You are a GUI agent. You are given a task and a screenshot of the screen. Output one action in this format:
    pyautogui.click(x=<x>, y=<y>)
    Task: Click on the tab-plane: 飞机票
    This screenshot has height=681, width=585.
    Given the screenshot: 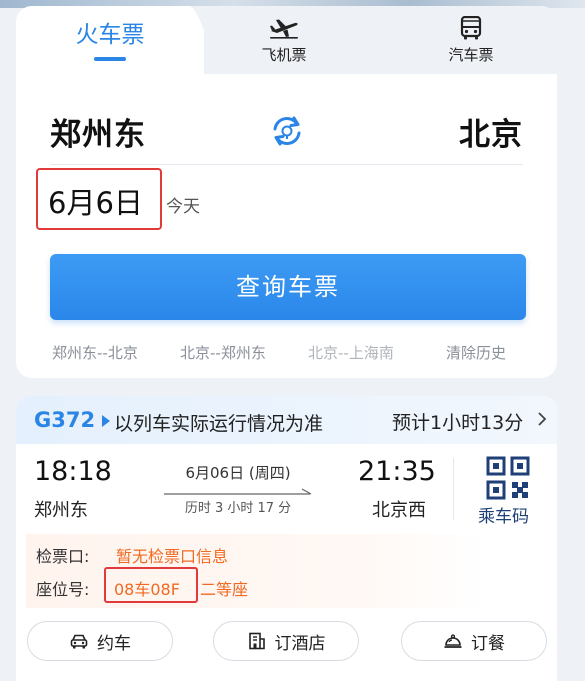 What is the action you would take?
    pyautogui.click(x=284, y=40)
    